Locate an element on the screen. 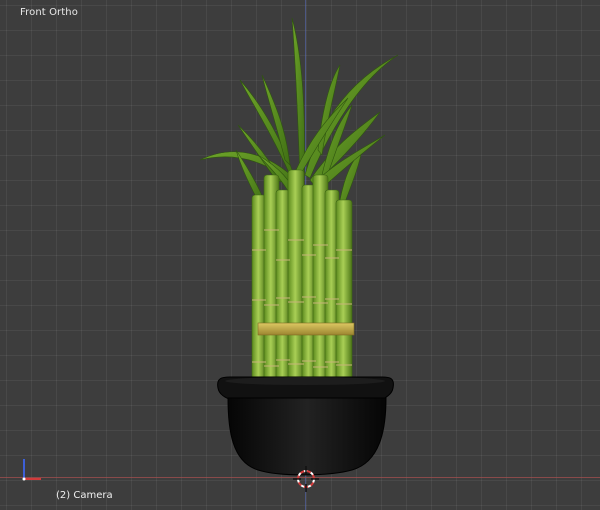  view-title: Front Ortho is located at coordinates (49, 12).